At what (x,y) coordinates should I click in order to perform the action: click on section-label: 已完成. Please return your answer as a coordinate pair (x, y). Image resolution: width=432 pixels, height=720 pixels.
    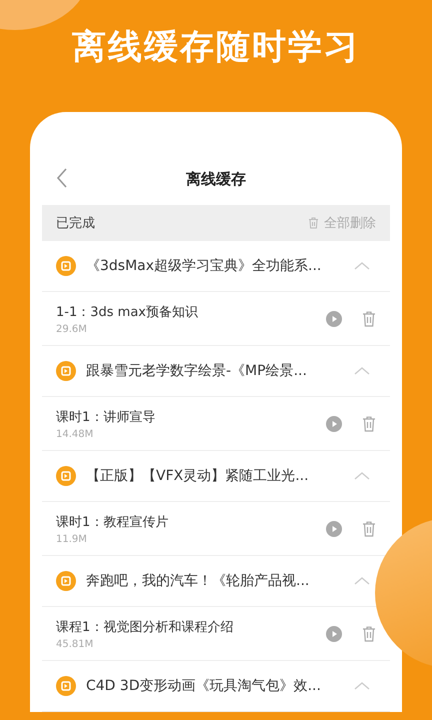
    Looking at the image, I should click on (75, 223).